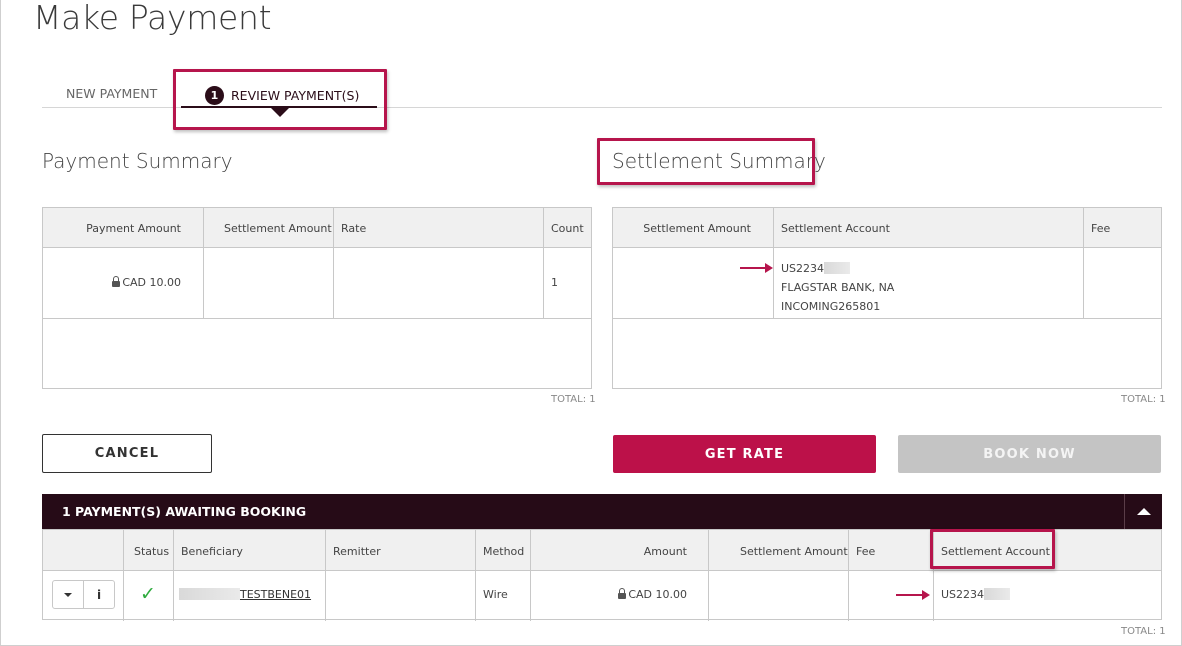 This screenshot has width=1182, height=646. Describe the element at coordinates (152, 18) in the screenshot. I see `page-title: Make Payment` at that location.